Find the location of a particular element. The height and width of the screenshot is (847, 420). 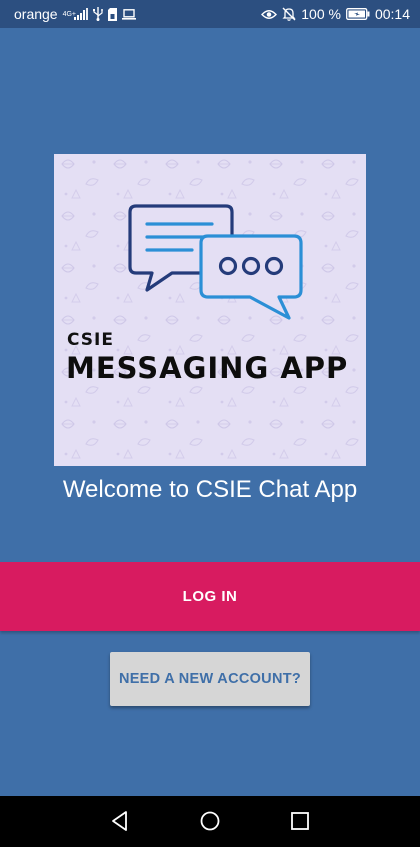

laptop-icon is located at coordinates (129, 14).